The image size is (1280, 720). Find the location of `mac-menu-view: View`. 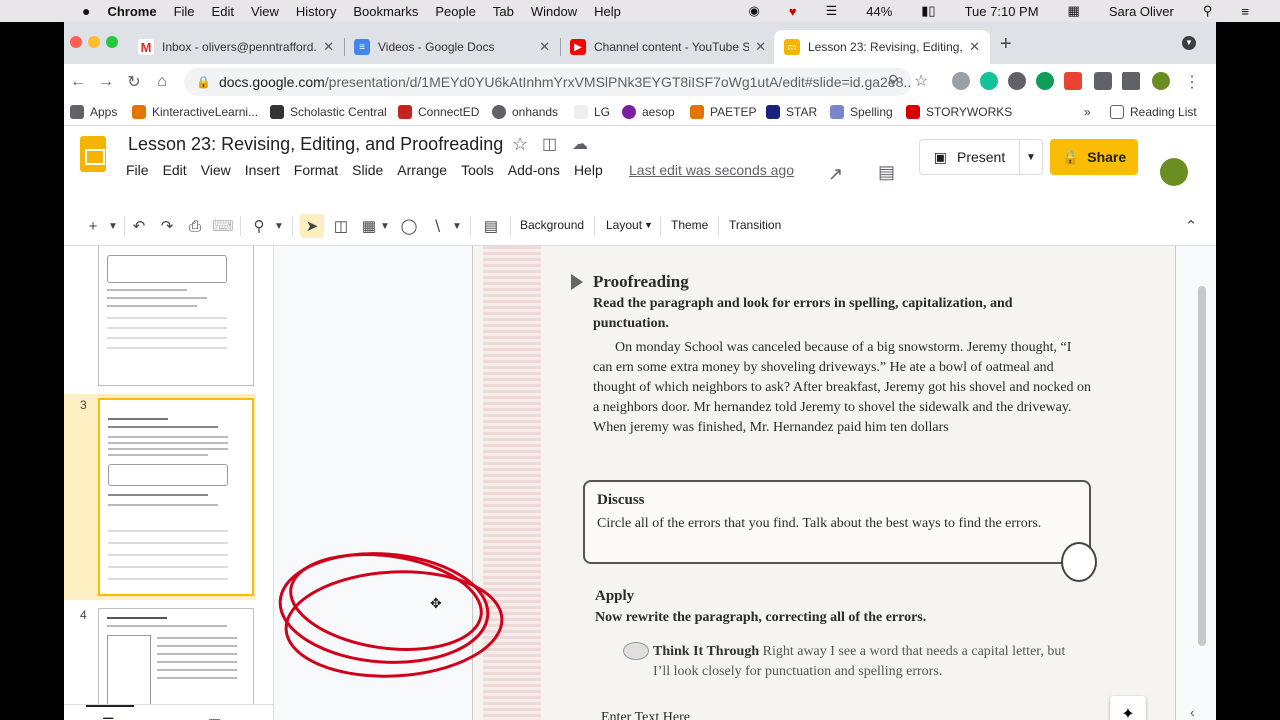

mac-menu-view: View is located at coordinates (265, 11).